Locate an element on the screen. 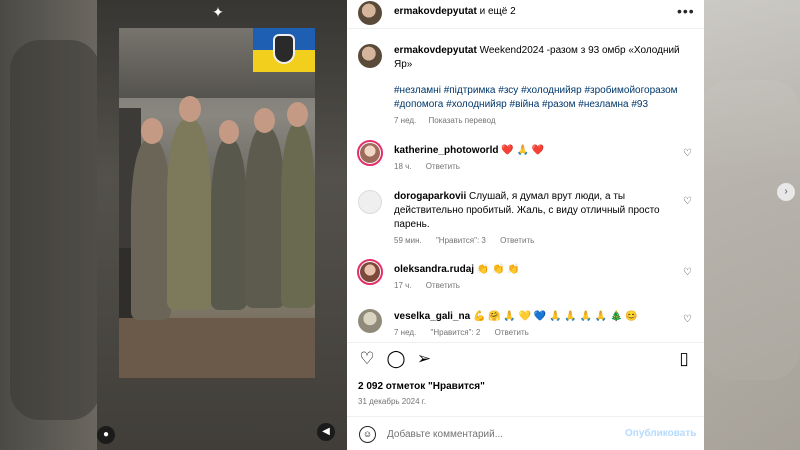 The image size is (800, 450). avatar is located at coordinates (370, 13).